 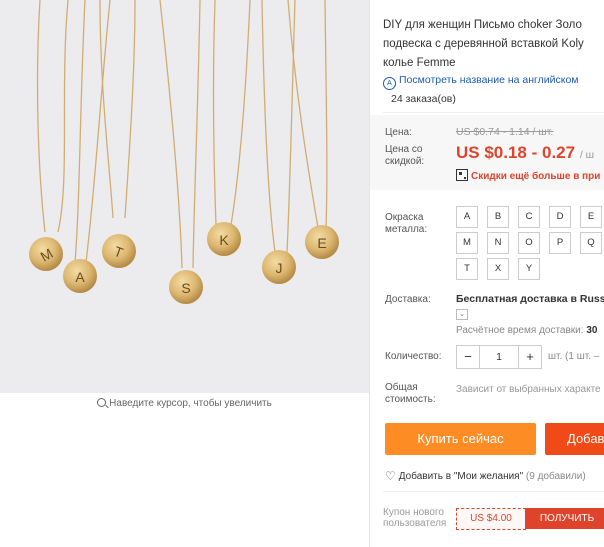 I want to click on app-discount-link: Скидки ещё больше в при, so click(x=528, y=175).